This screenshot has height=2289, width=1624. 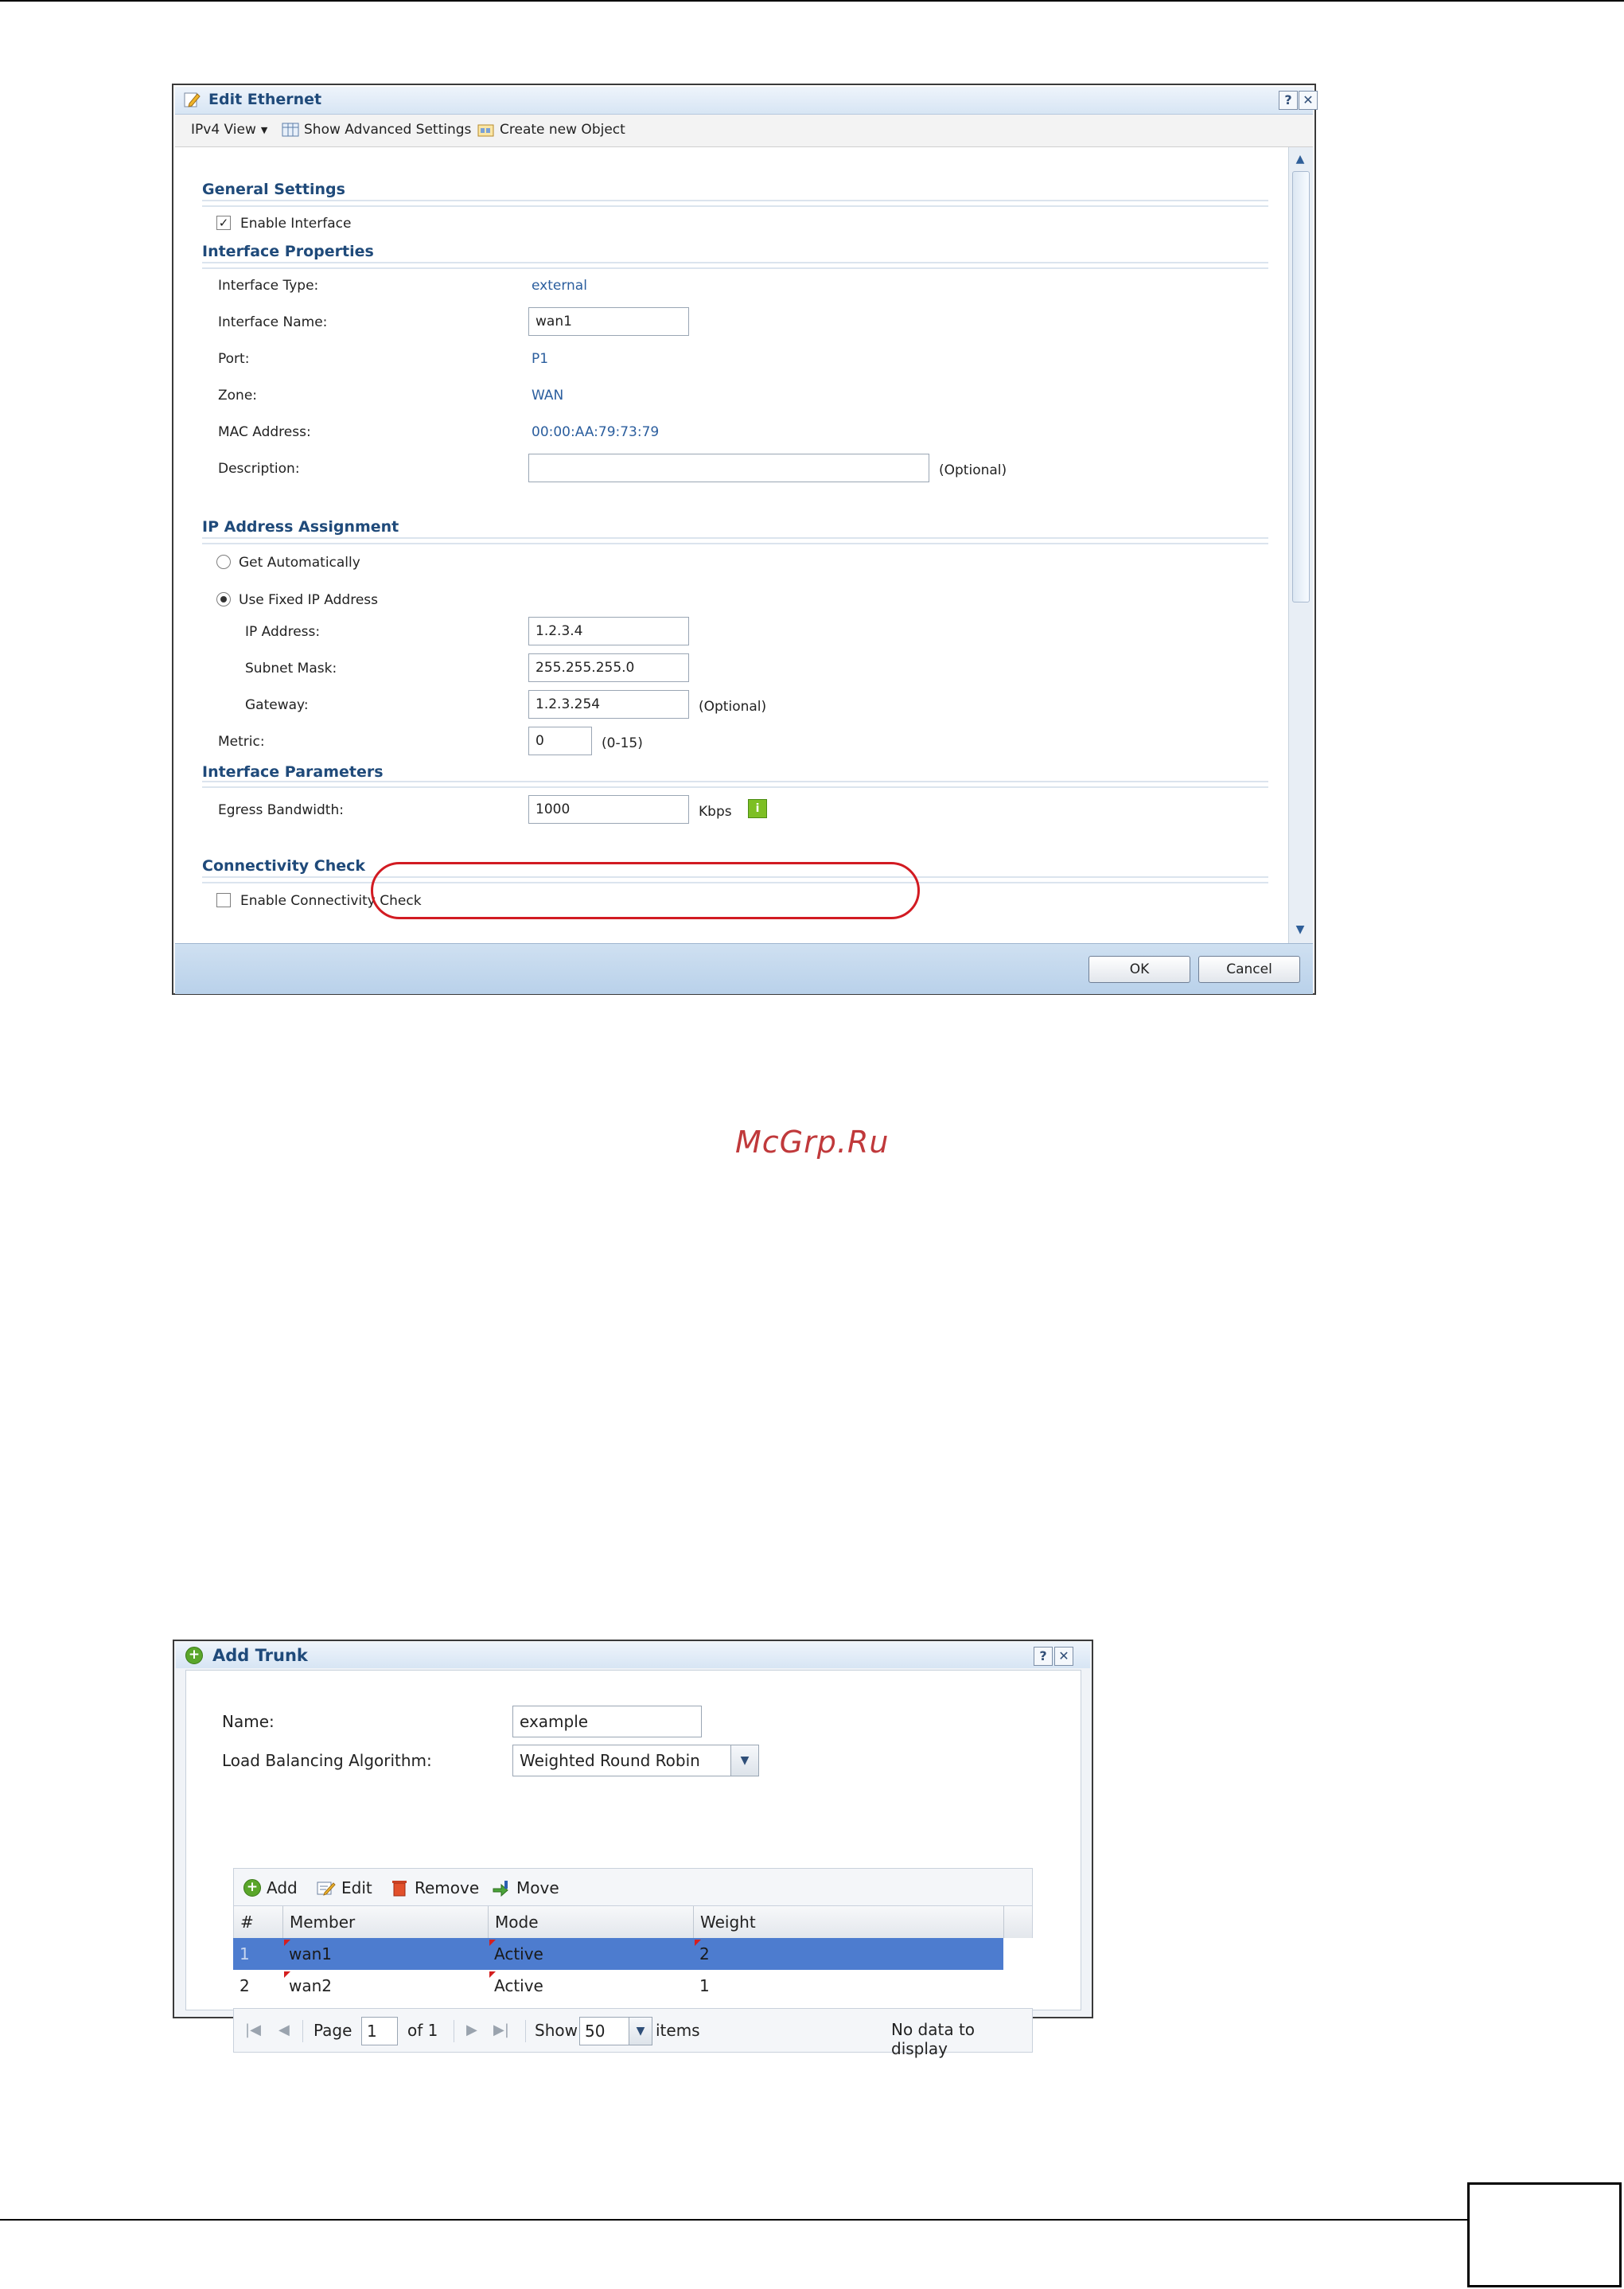 I want to click on use-fixed-ip-radio, so click(x=223, y=599).